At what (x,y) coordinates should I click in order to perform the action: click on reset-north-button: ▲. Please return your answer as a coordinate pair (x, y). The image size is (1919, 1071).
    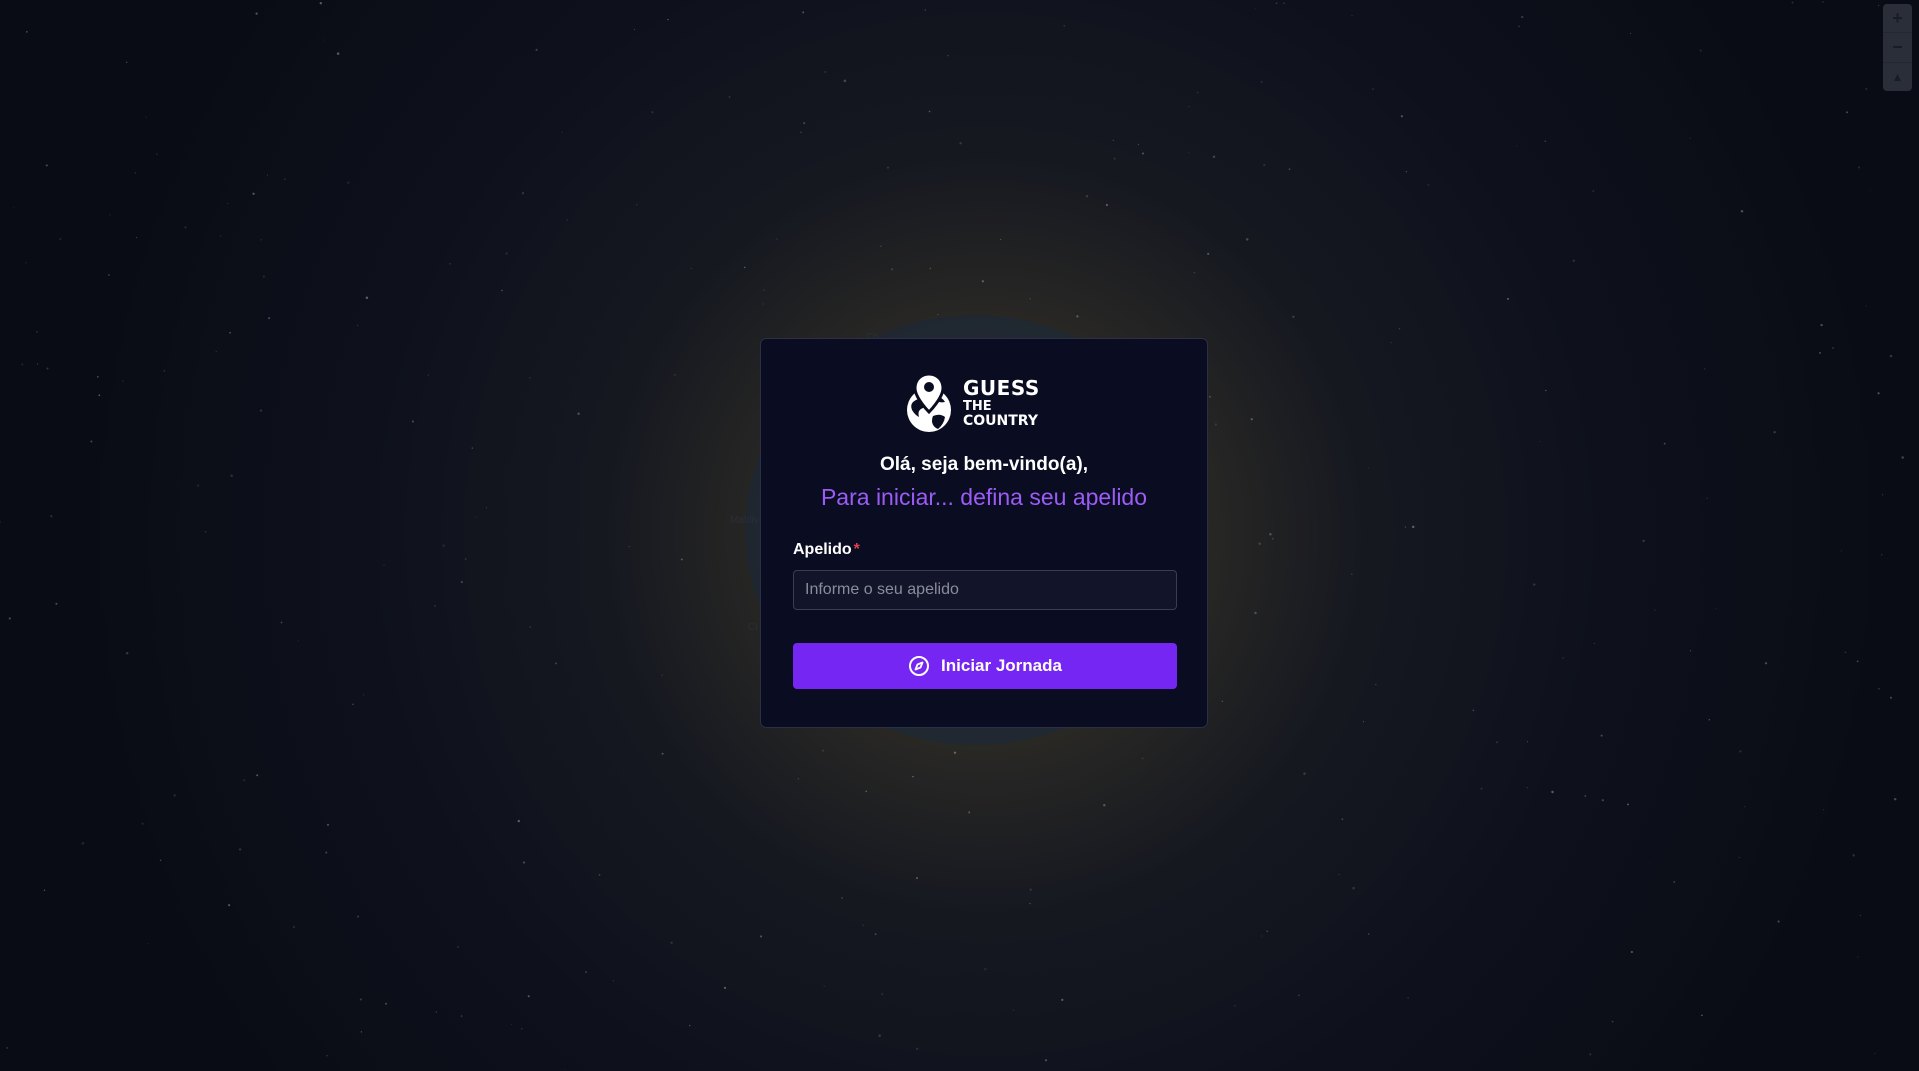
    Looking at the image, I should click on (1897, 77).